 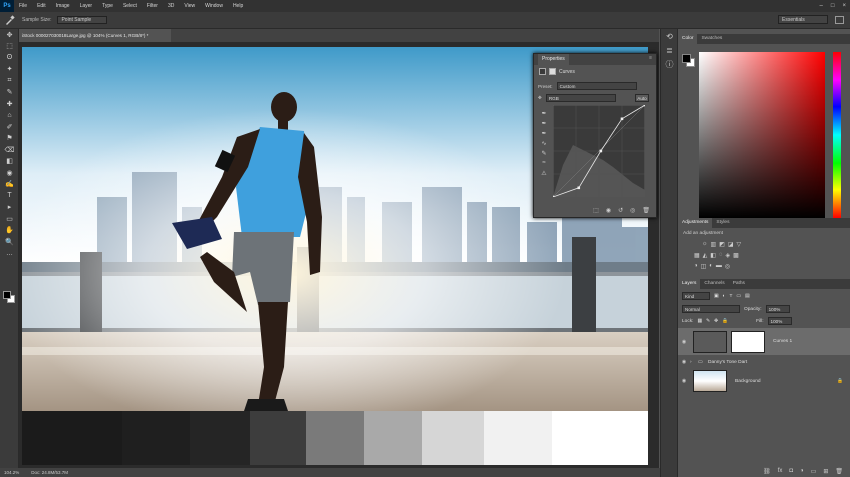 What do you see at coordinates (762, 135) in the screenshot?
I see `color-picker-field` at bounding box center [762, 135].